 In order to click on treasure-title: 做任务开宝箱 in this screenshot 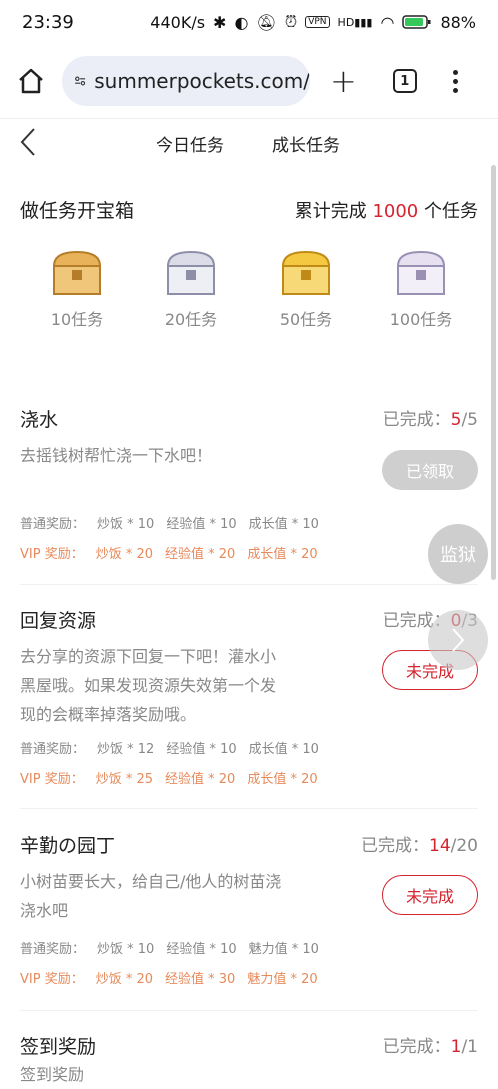, I will do `click(77, 211)`.